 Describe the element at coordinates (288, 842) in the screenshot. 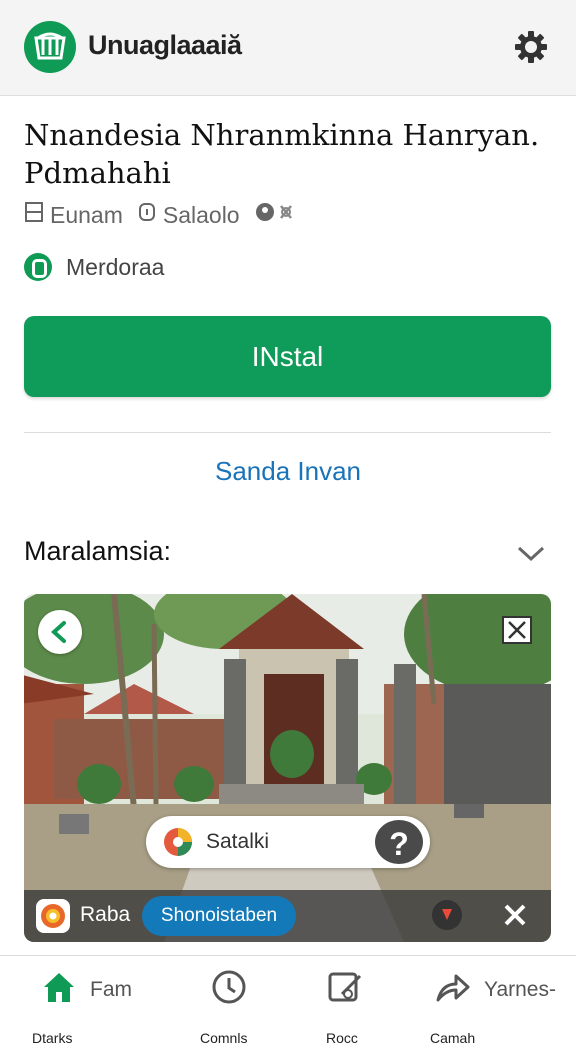

I see `preview-chip: Satalki ?` at that location.